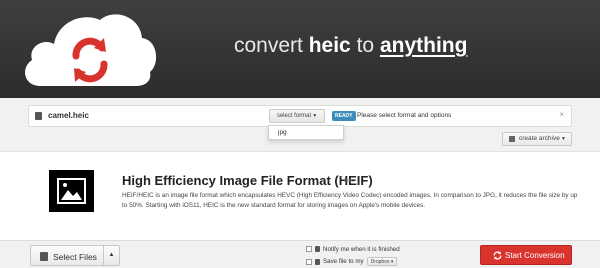  What do you see at coordinates (344, 116) in the screenshot?
I see `status-badge: READY` at bounding box center [344, 116].